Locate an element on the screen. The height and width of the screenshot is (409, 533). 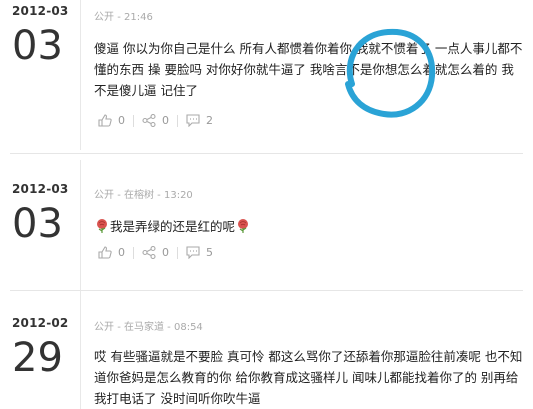
post-meta: 公开 - 在榕树 - 13:20 is located at coordinates (143, 195).